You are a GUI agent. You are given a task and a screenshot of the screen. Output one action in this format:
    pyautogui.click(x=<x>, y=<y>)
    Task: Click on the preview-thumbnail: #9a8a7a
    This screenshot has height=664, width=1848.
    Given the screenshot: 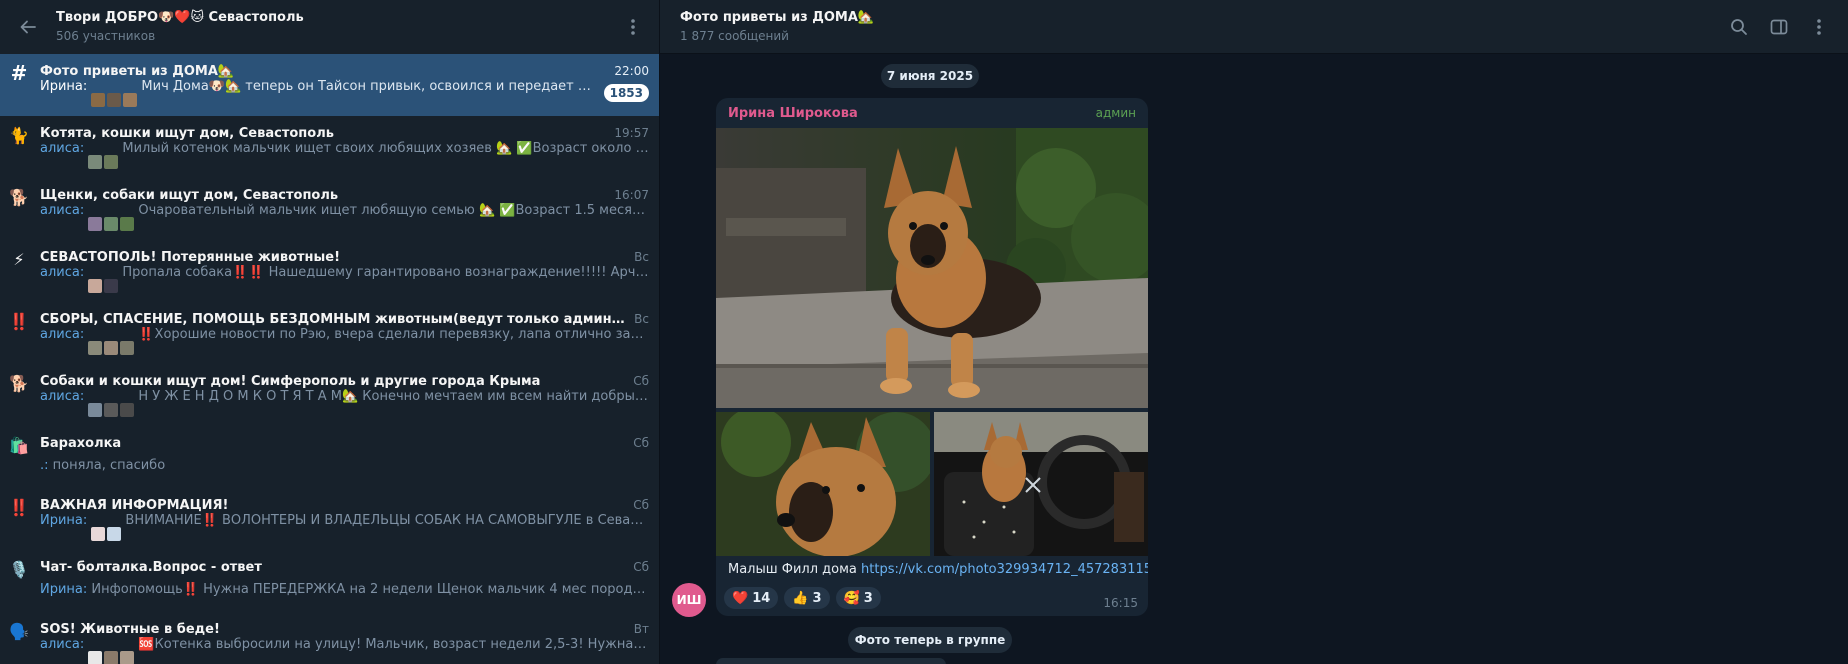 What is the action you would take?
    pyautogui.click(x=111, y=348)
    